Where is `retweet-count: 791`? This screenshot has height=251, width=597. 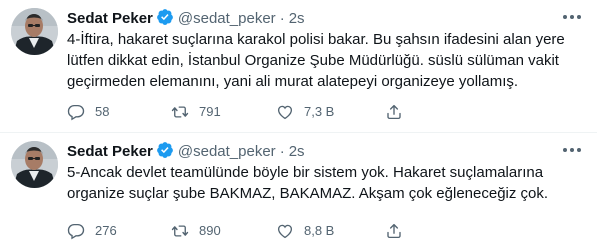 retweet-count: 791 is located at coordinates (210, 111).